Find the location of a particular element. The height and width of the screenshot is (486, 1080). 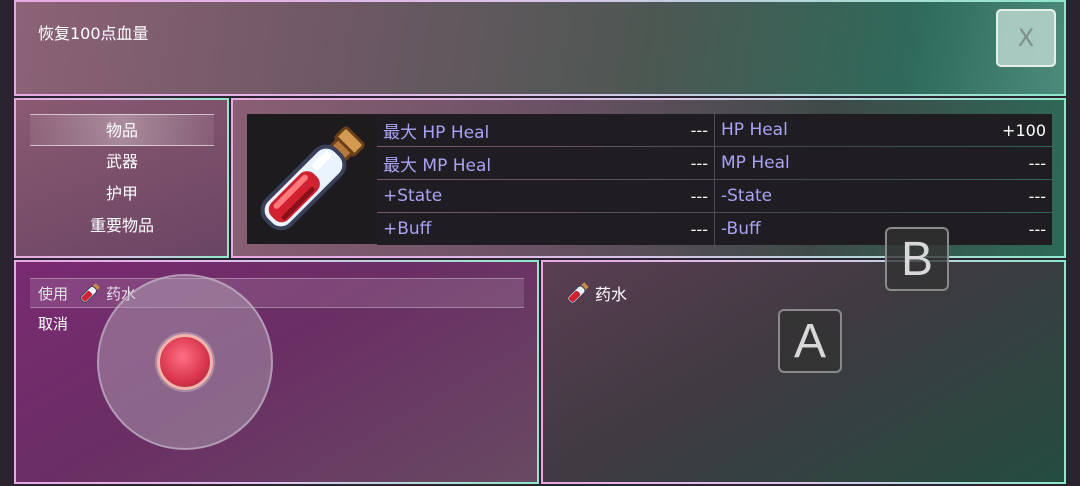

target-item: 药水 is located at coordinates (596, 293).